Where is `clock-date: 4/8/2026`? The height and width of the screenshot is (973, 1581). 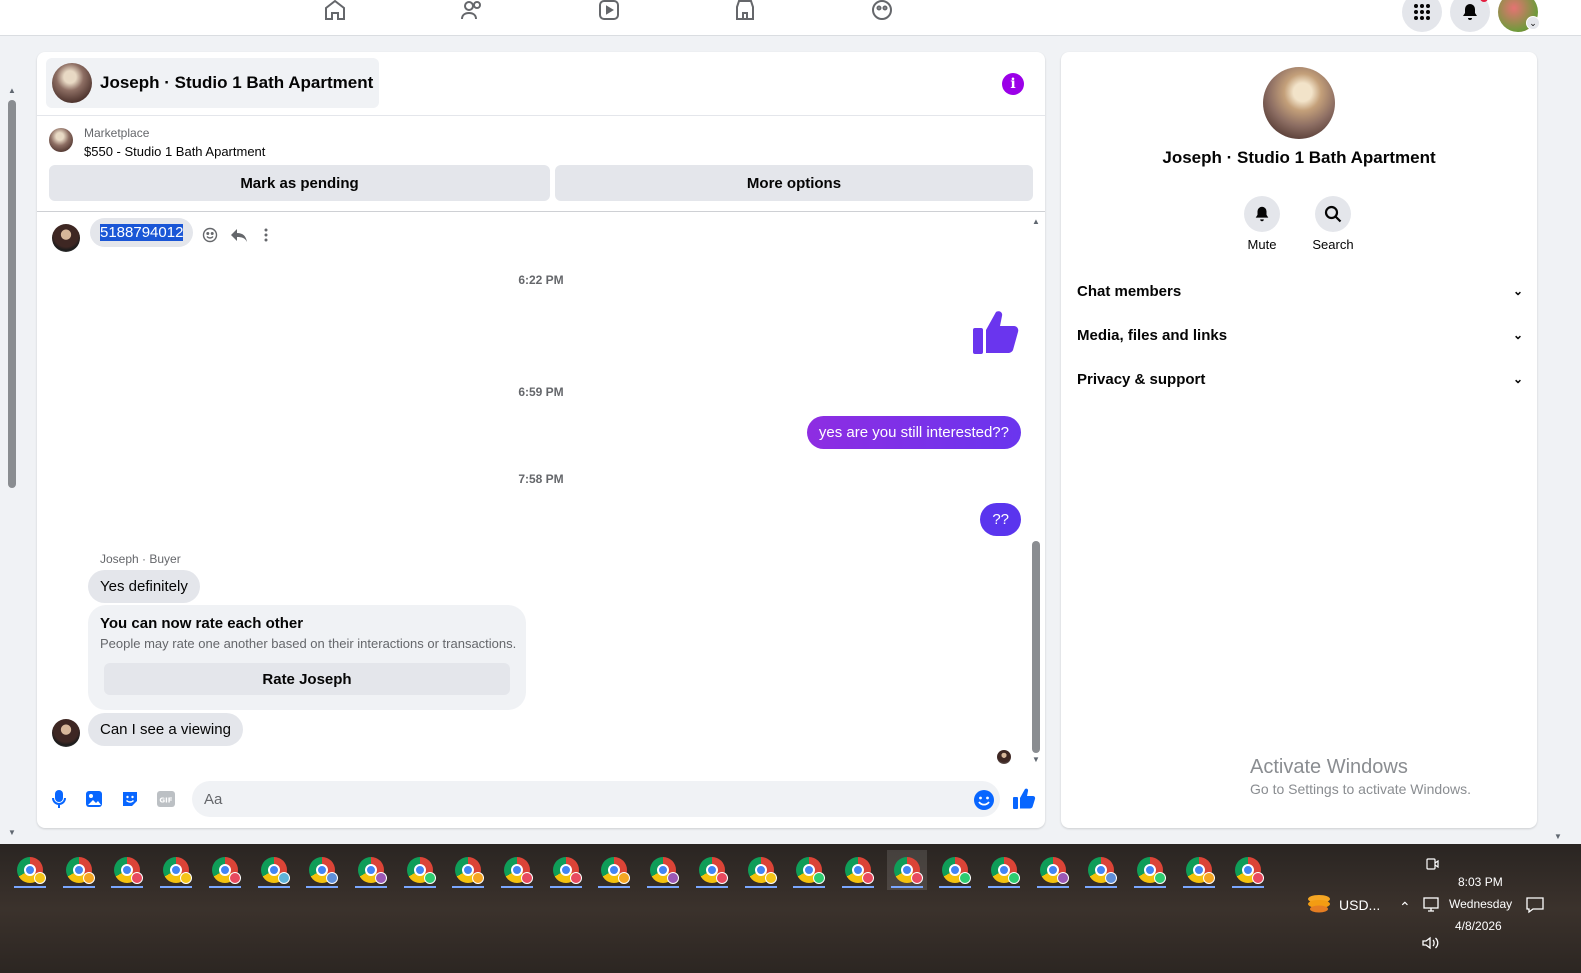
clock-date: 4/8/2026 is located at coordinates (1478, 926).